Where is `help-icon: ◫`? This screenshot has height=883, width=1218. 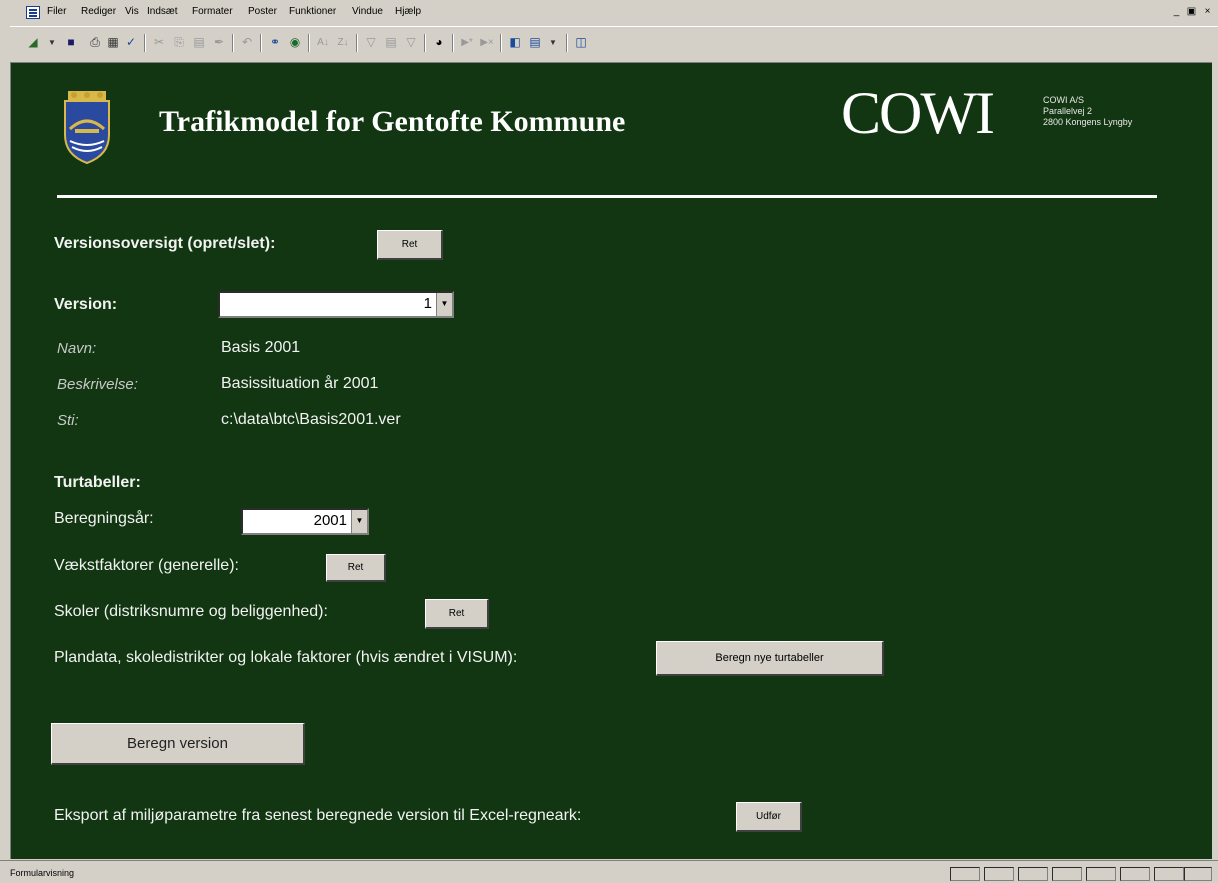 help-icon: ◫ is located at coordinates (581, 42).